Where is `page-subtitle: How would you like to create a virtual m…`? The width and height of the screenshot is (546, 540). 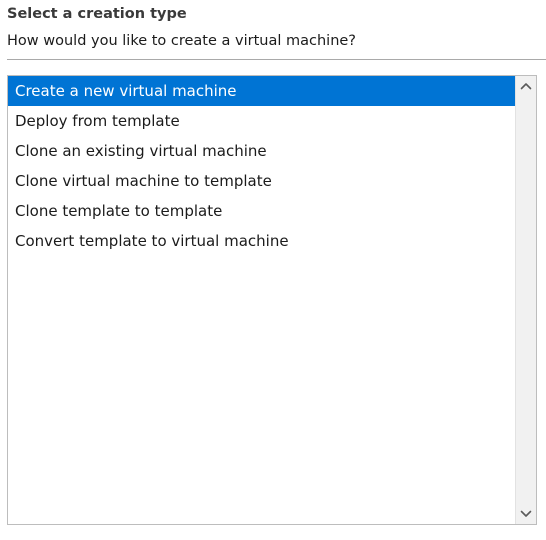 page-subtitle: How would you like to create a virtual m… is located at coordinates (181, 41).